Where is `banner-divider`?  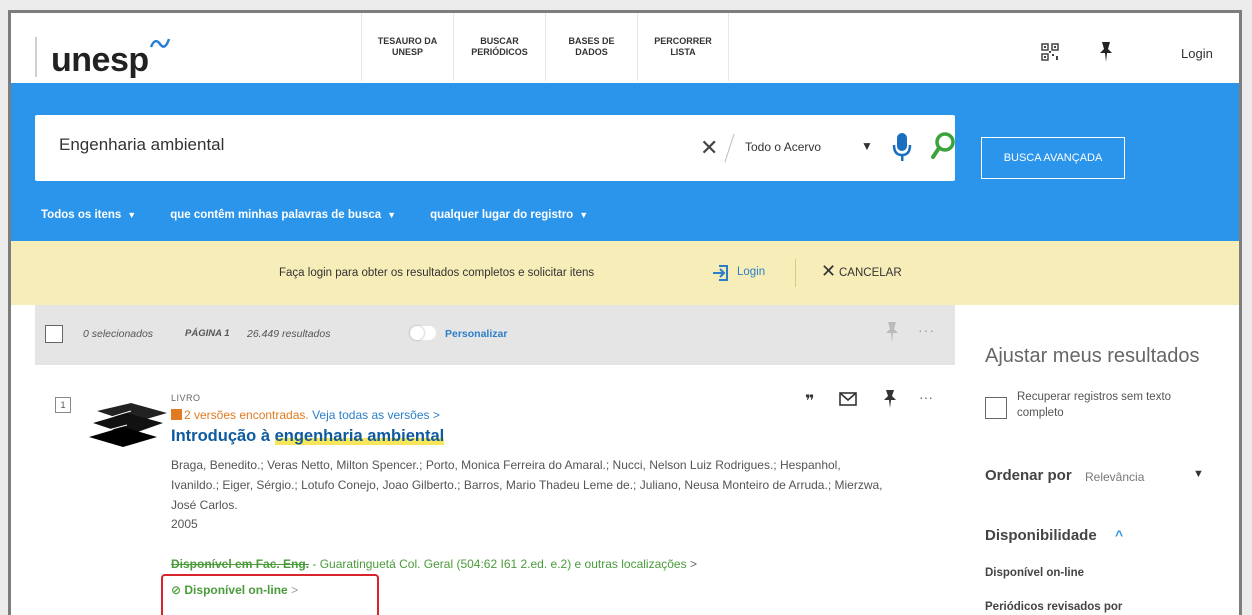 banner-divider is located at coordinates (795, 273).